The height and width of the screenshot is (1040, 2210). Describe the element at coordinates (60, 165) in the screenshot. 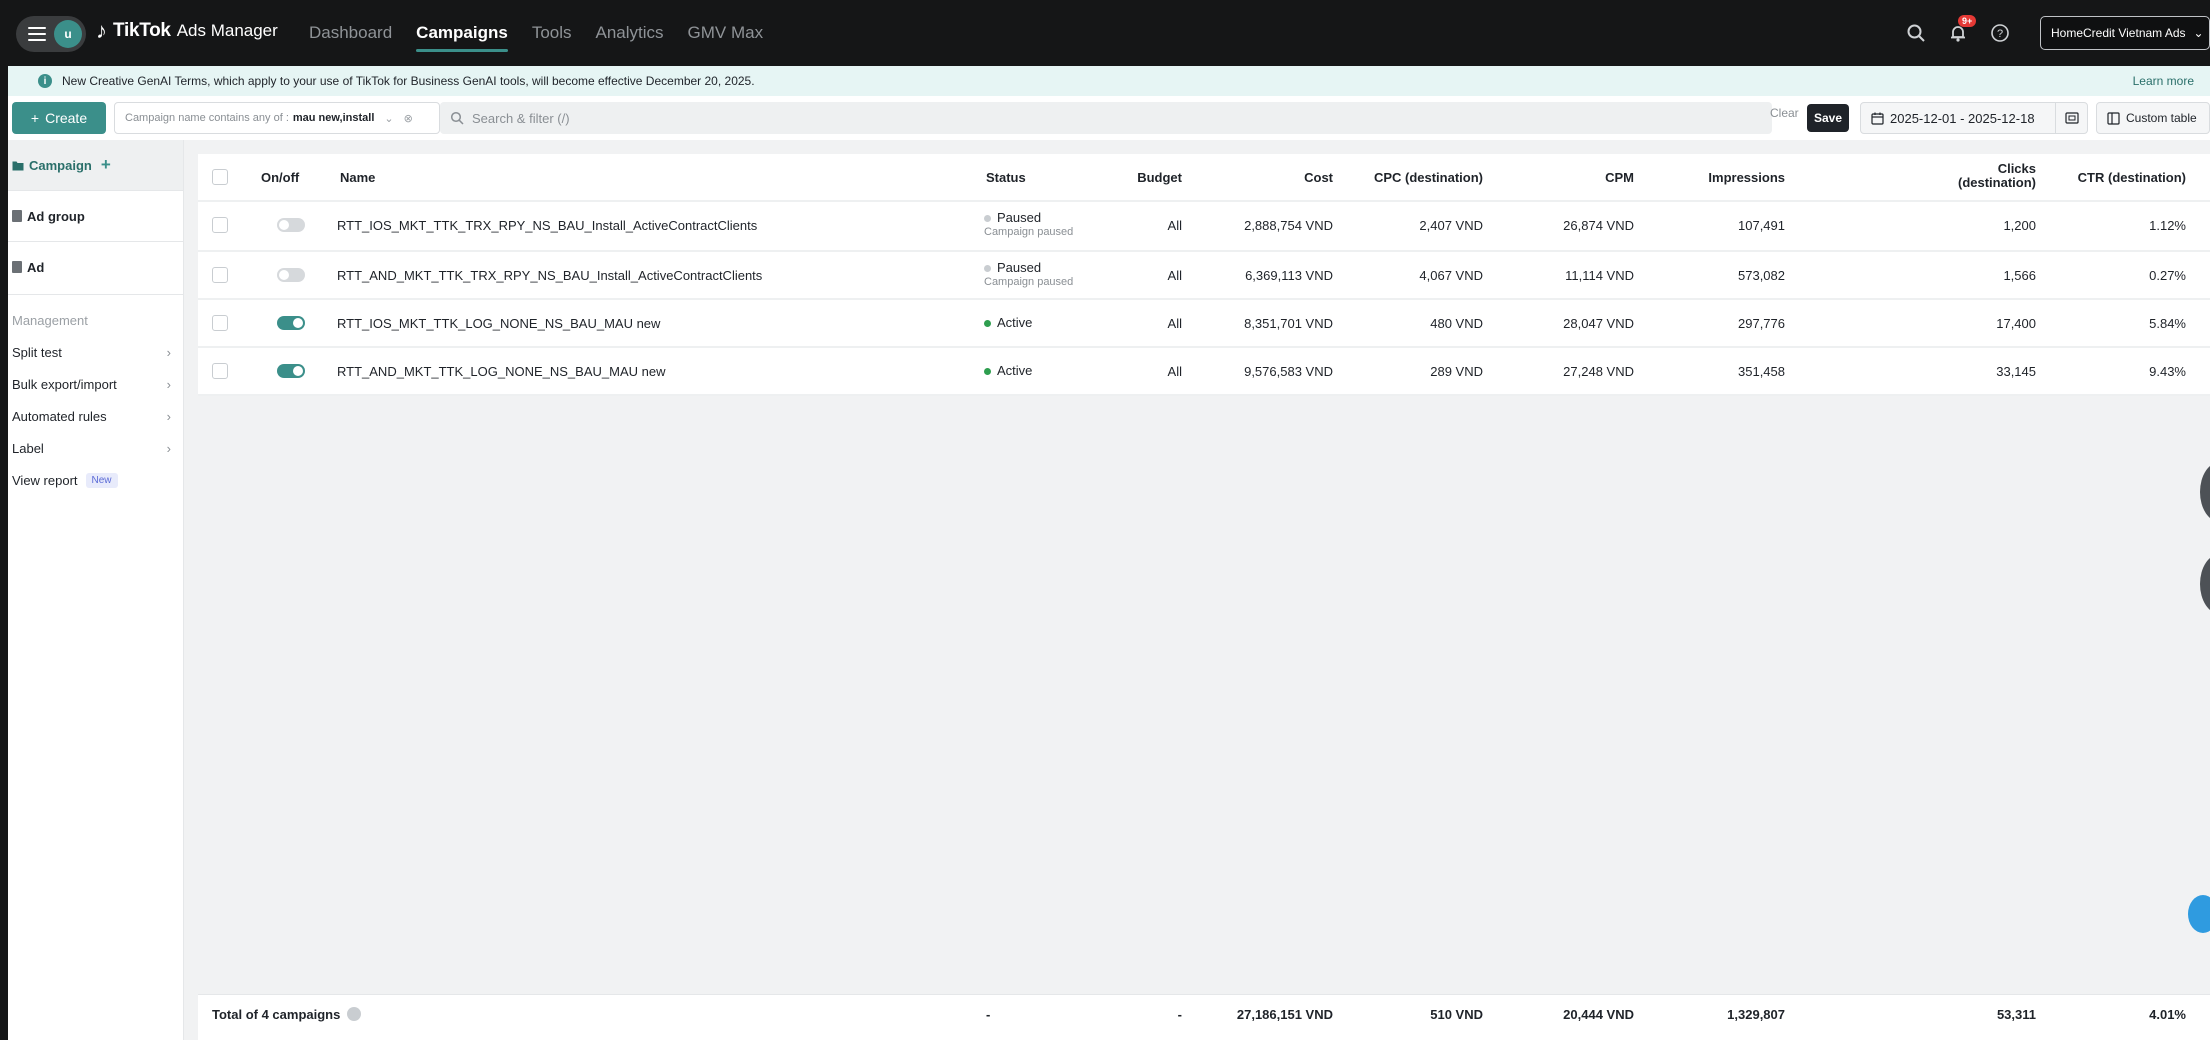

I see `sidebar-level-label: Campaign` at that location.